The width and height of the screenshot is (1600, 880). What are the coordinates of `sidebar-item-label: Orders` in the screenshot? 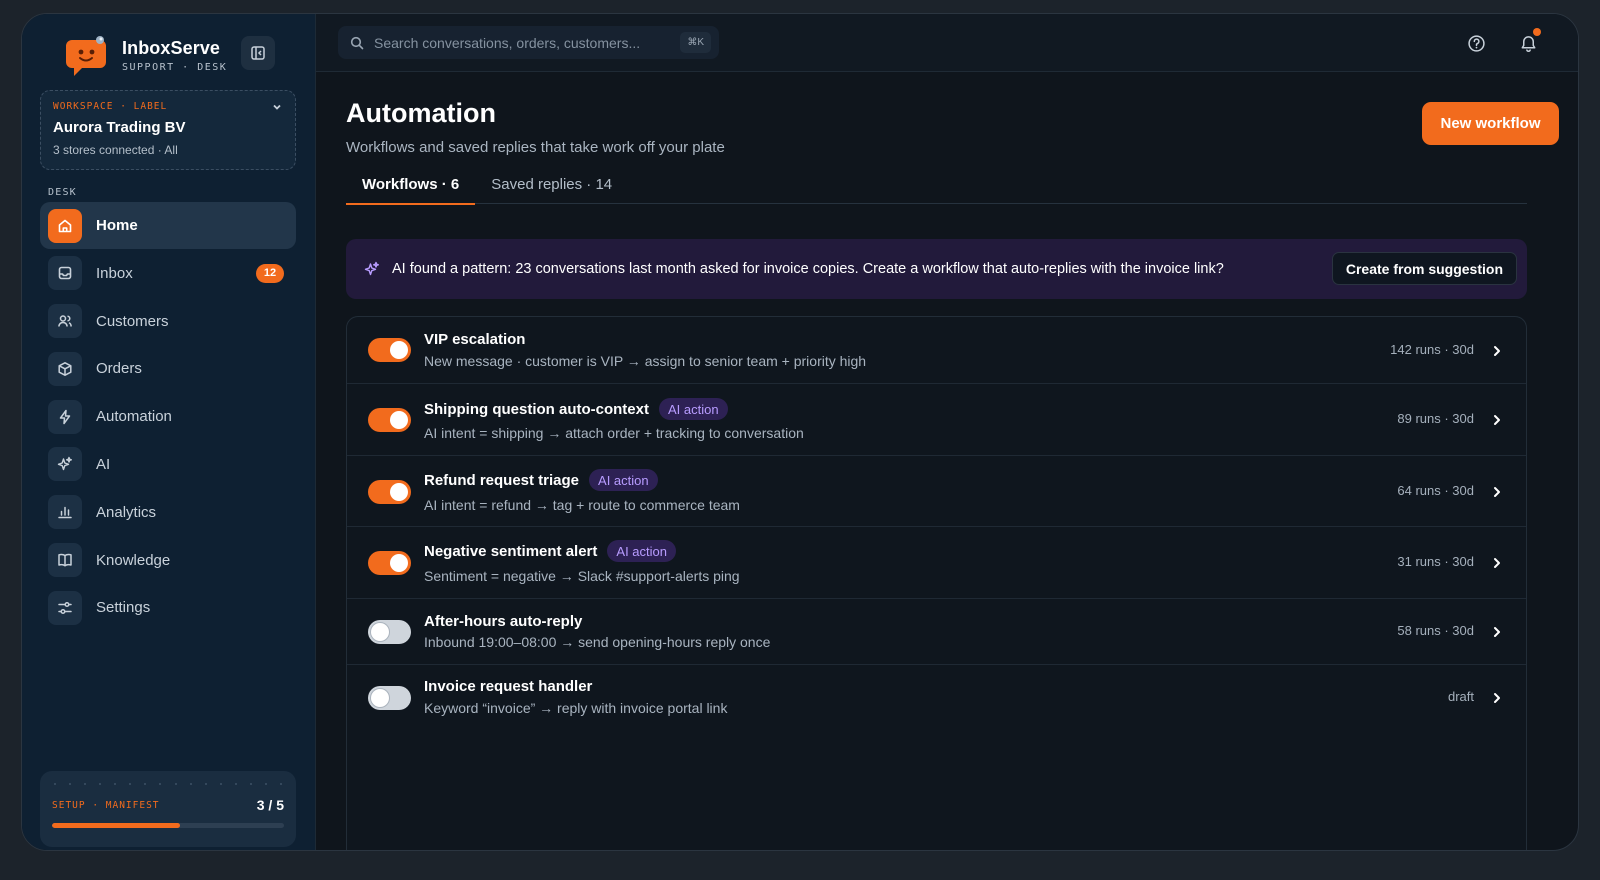 It's located at (119, 369).